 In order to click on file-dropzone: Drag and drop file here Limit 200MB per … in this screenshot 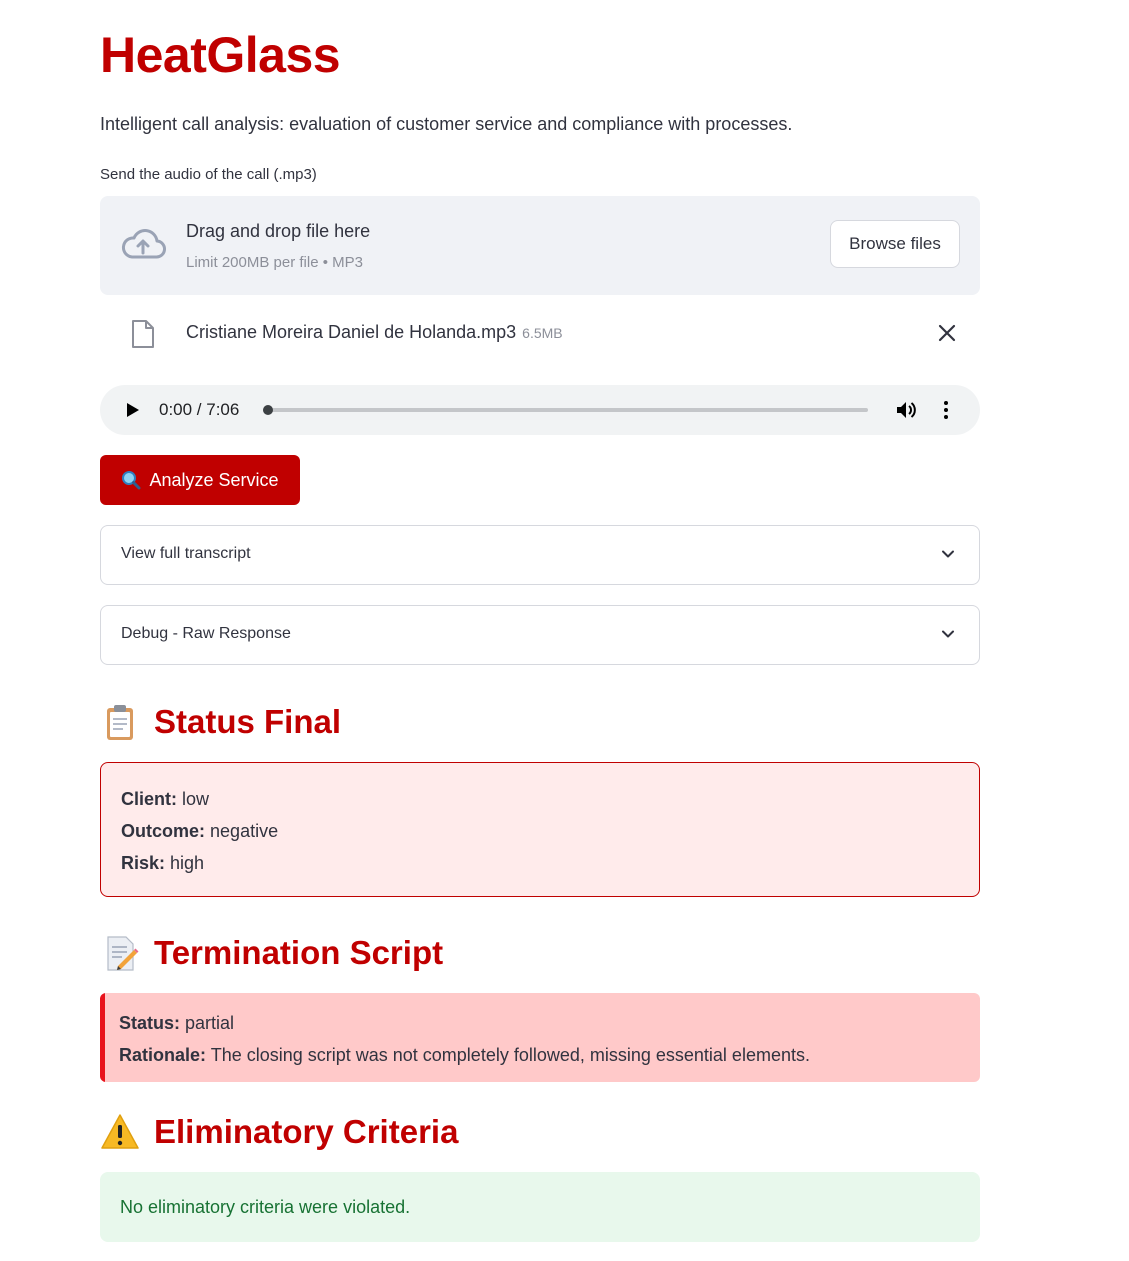, I will do `click(540, 245)`.